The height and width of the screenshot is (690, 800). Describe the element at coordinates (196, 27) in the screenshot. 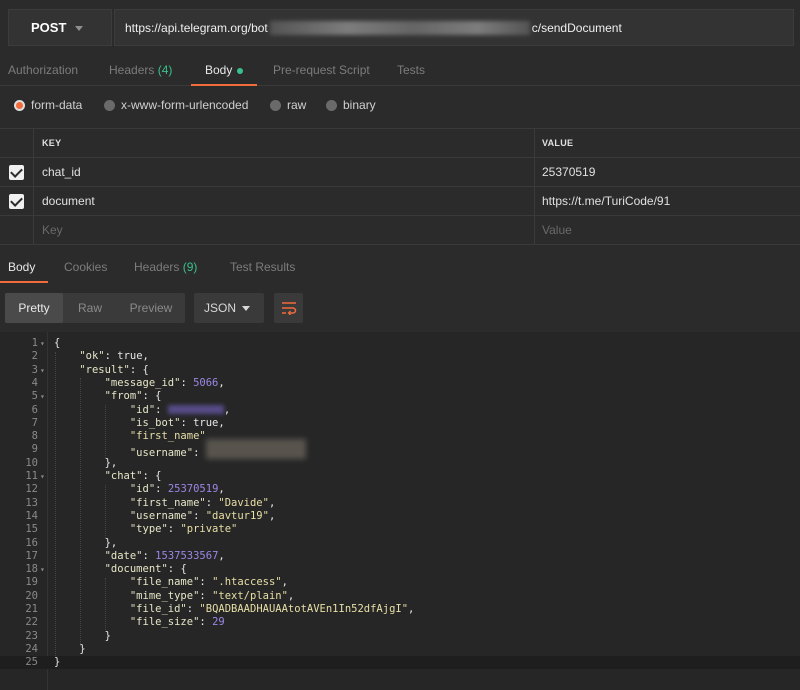

I see `url-prefix: https://api.telegram.org/bot` at that location.